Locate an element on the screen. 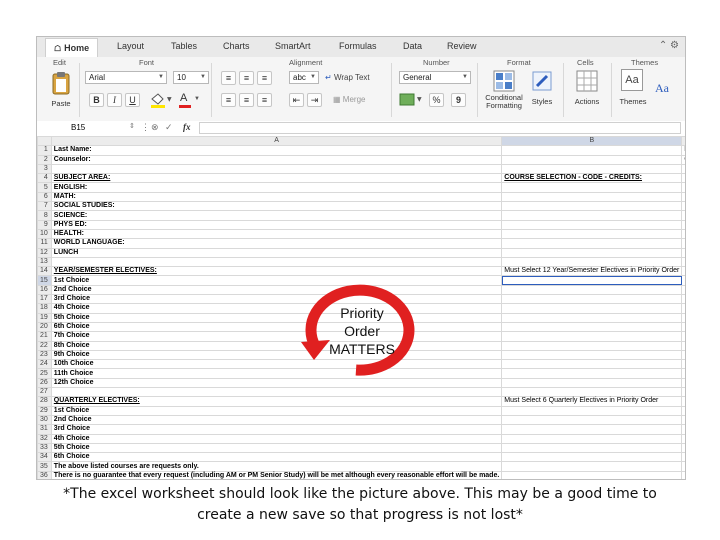 The height and width of the screenshot is (540, 720). row-header: 29 is located at coordinates (44, 410).